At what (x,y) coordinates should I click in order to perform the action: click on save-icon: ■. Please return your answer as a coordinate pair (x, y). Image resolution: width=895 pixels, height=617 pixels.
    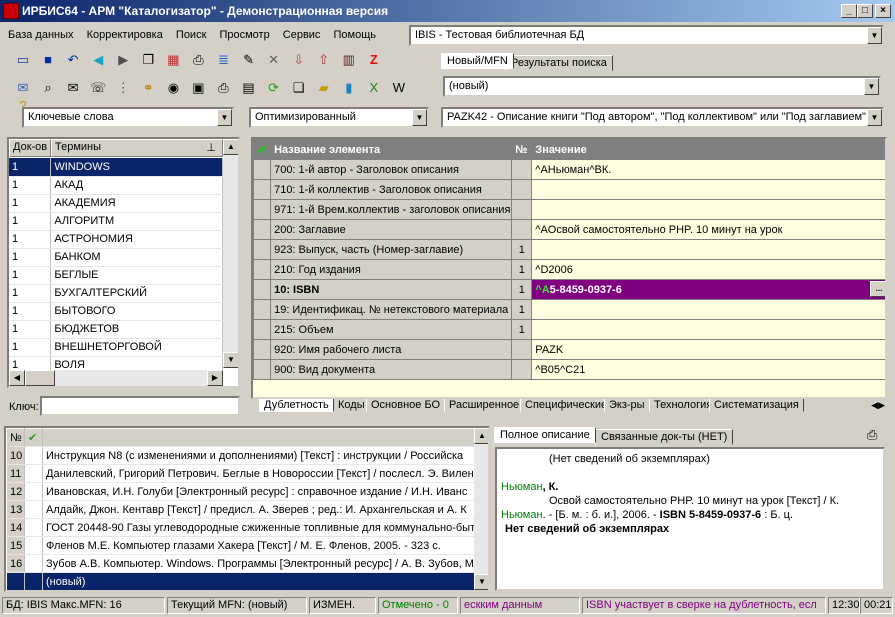
    Looking at the image, I should click on (48, 60).